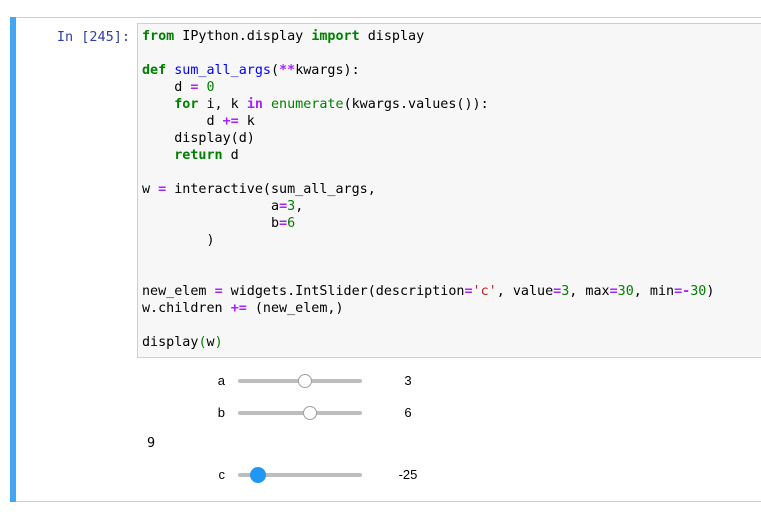 The width and height of the screenshot is (761, 514). Describe the element at coordinates (151, 443) in the screenshot. I see `display-output-value: 9` at that location.